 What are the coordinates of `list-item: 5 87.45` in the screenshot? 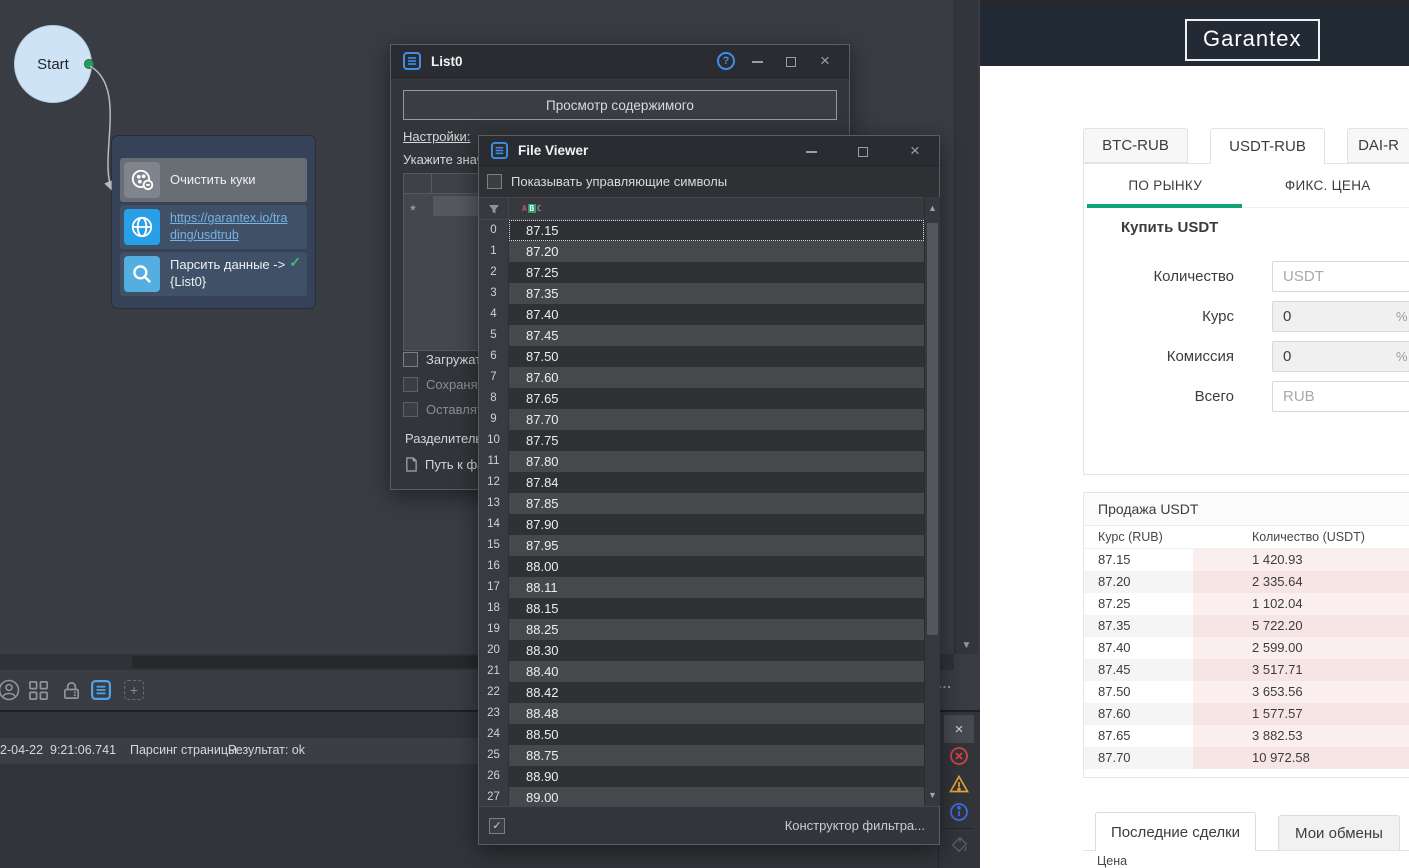 It's located at (701, 335).